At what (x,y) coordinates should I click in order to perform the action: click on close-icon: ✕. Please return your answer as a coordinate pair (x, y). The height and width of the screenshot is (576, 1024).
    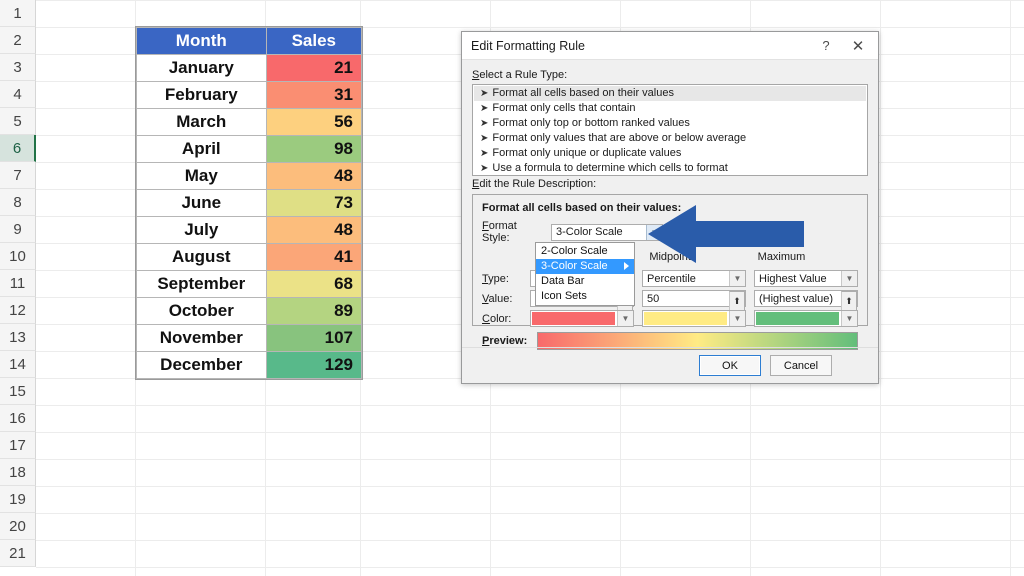
    Looking at the image, I should click on (858, 46).